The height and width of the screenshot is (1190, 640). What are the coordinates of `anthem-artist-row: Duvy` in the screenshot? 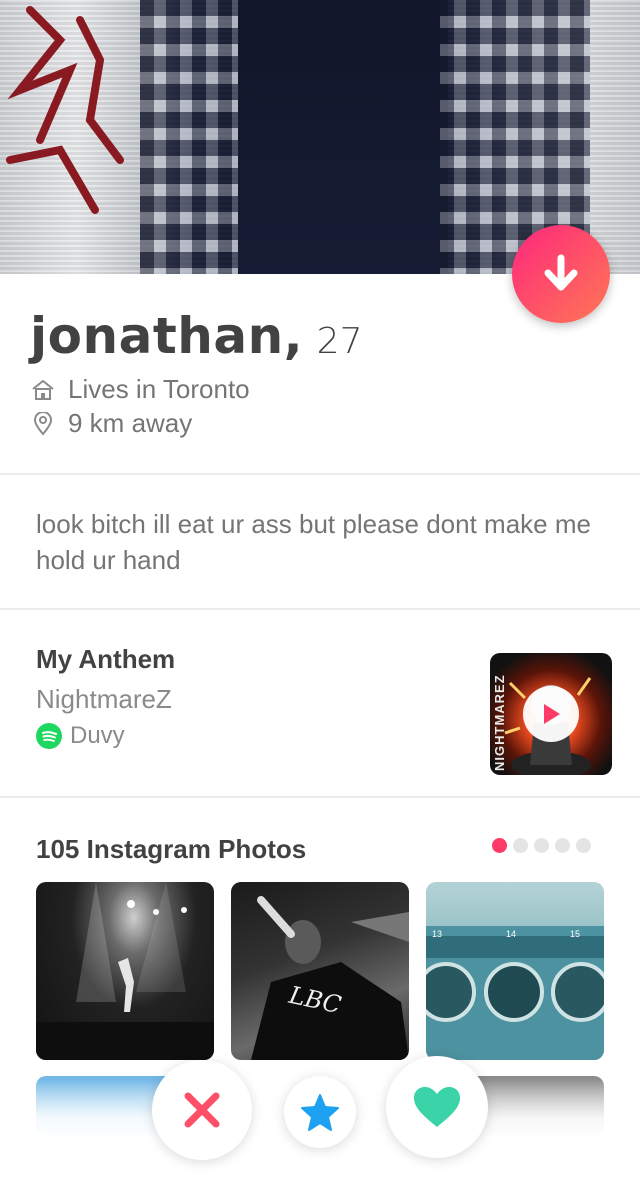 It's located at (80, 736).